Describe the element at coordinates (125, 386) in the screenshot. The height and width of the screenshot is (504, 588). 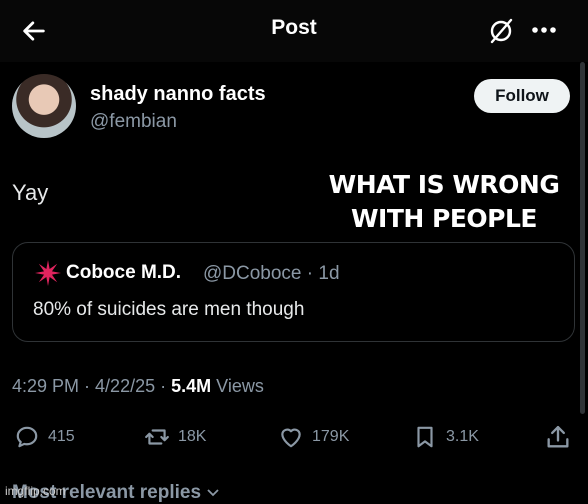
I see `post-date: 4/22/25` at that location.